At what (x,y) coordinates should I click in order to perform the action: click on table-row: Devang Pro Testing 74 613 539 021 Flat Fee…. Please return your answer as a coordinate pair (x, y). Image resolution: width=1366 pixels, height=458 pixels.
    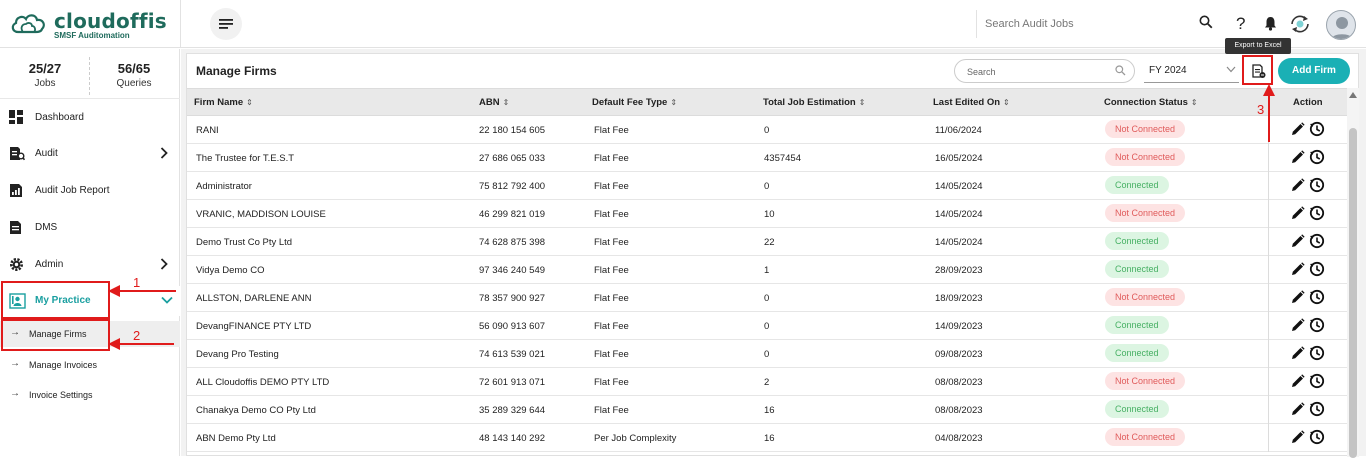
    Looking at the image, I should click on (767, 354).